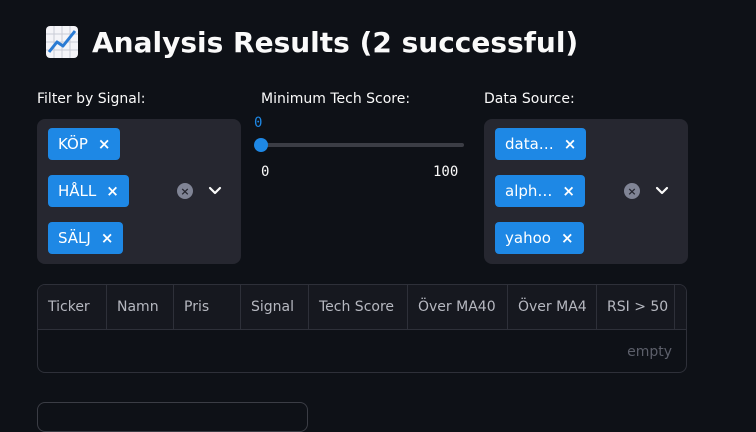  What do you see at coordinates (539, 238) in the screenshot?
I see `source-tag-yahoo: yahoo ×` at bounding box center [539, 238].